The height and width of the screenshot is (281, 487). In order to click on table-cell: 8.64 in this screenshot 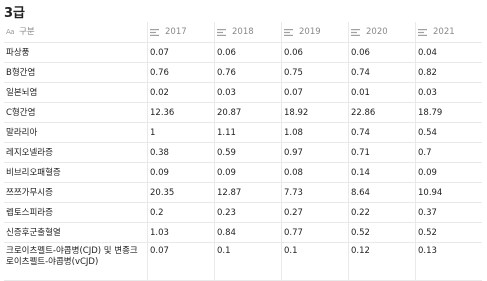, I will do `click(381, 192)`.